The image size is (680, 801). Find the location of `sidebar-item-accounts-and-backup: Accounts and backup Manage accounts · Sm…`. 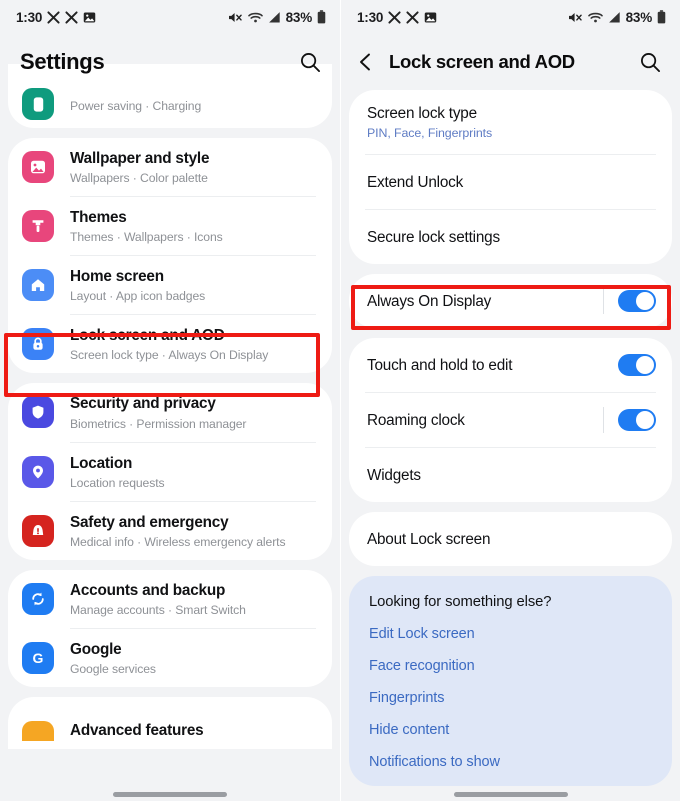

sidebar-item-accounts-and-backup: Accounts and backup Manage accounts · Sm… is located at coordinates (170, 599).